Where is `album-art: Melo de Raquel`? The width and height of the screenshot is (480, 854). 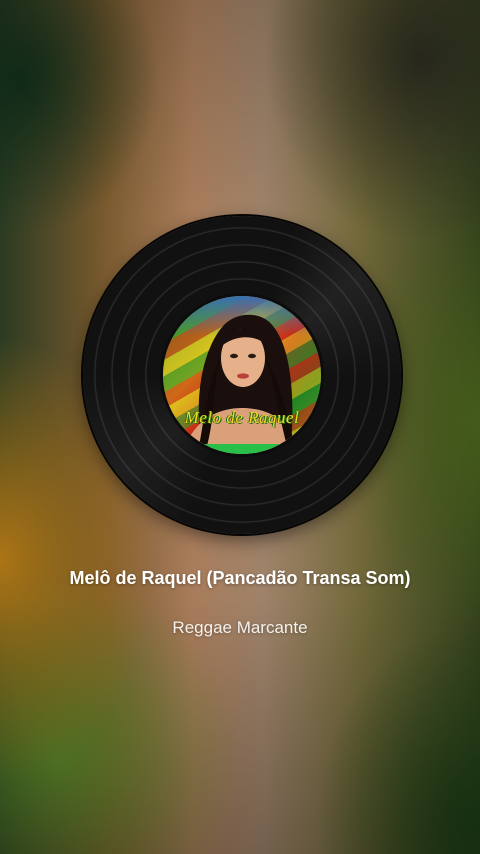 album-art: Melo de Raquel is located at coordinates (242, 375).